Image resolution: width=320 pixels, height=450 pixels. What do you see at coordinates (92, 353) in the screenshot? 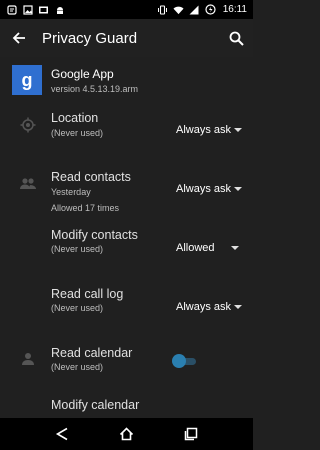
I see `permission-title: Read calendar` at bounding box center [92, 353].